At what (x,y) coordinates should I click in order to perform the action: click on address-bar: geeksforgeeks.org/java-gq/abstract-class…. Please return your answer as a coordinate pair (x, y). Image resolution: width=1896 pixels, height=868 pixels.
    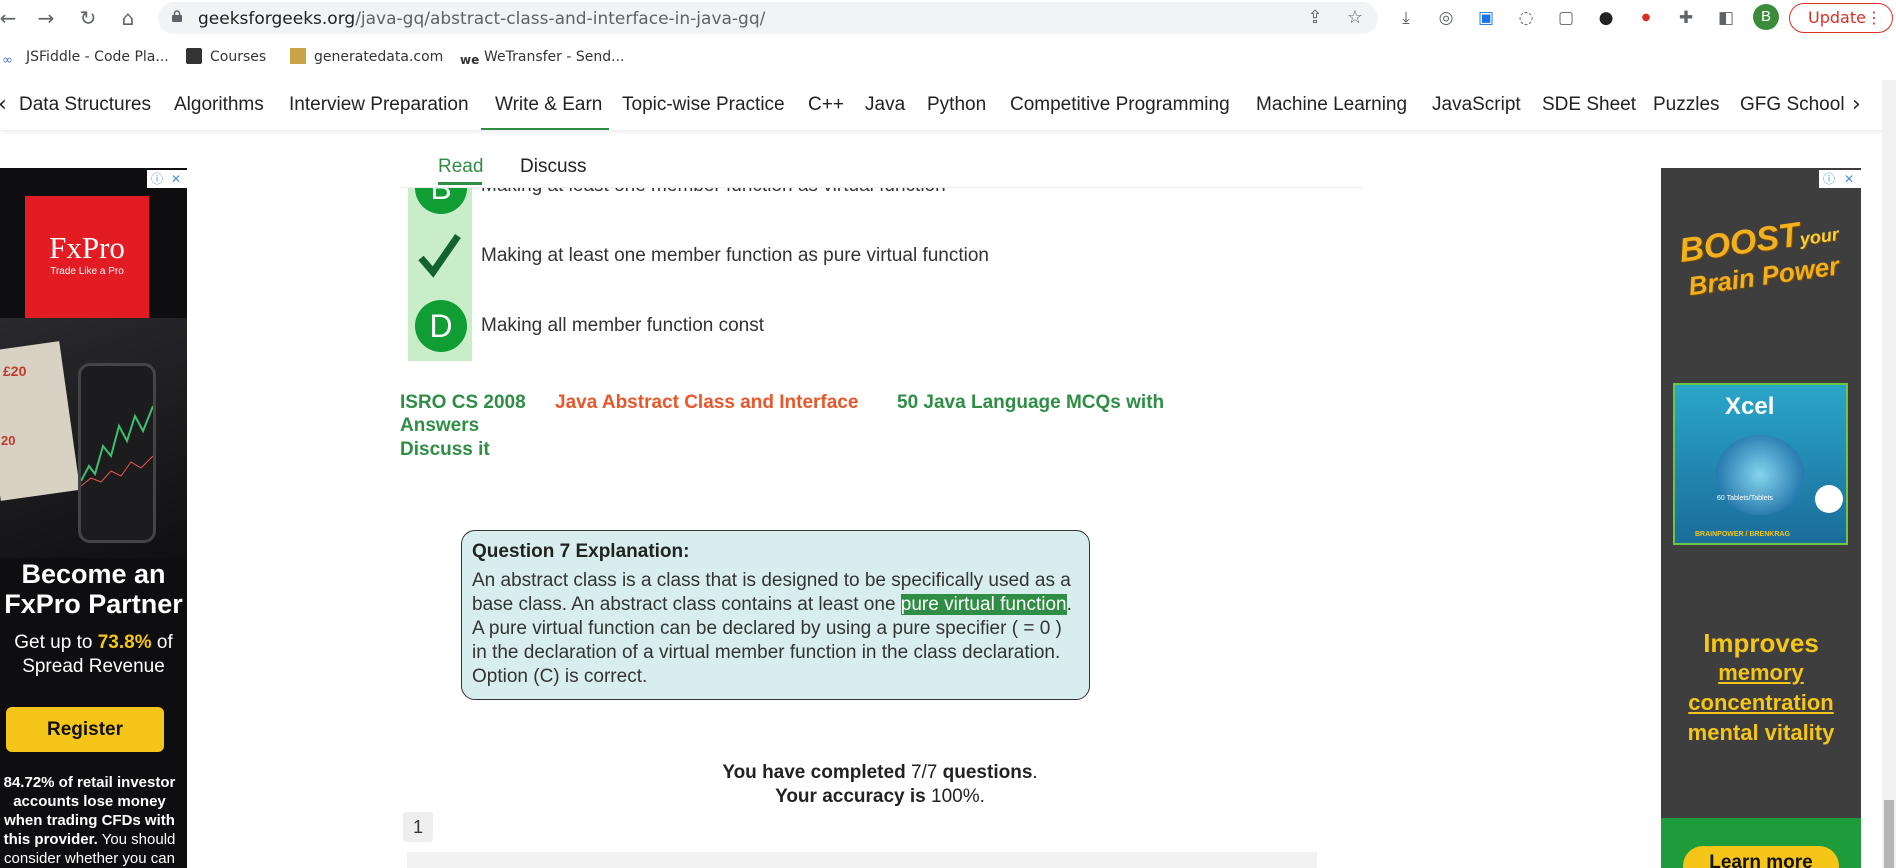
    Looking at the image, I should click on (768, 18).